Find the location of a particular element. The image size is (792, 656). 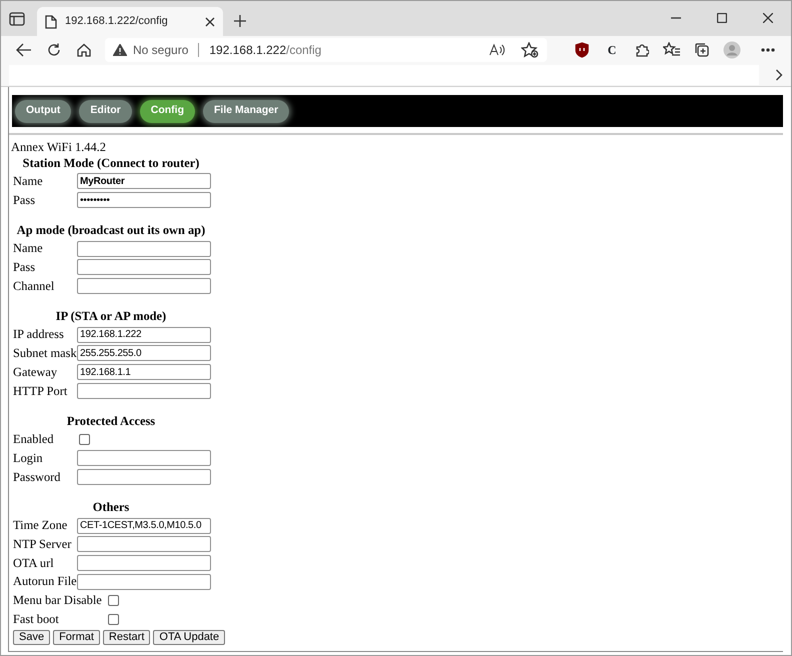

input-field: MyRouter is located at coordinates (144, 181).